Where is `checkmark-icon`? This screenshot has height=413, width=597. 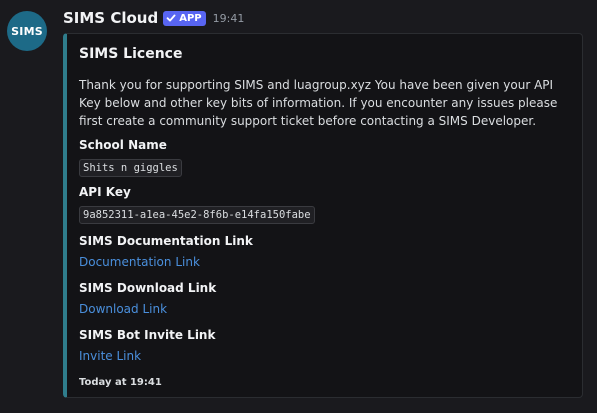
checkmark-icon is located at coordinates (171, 18).